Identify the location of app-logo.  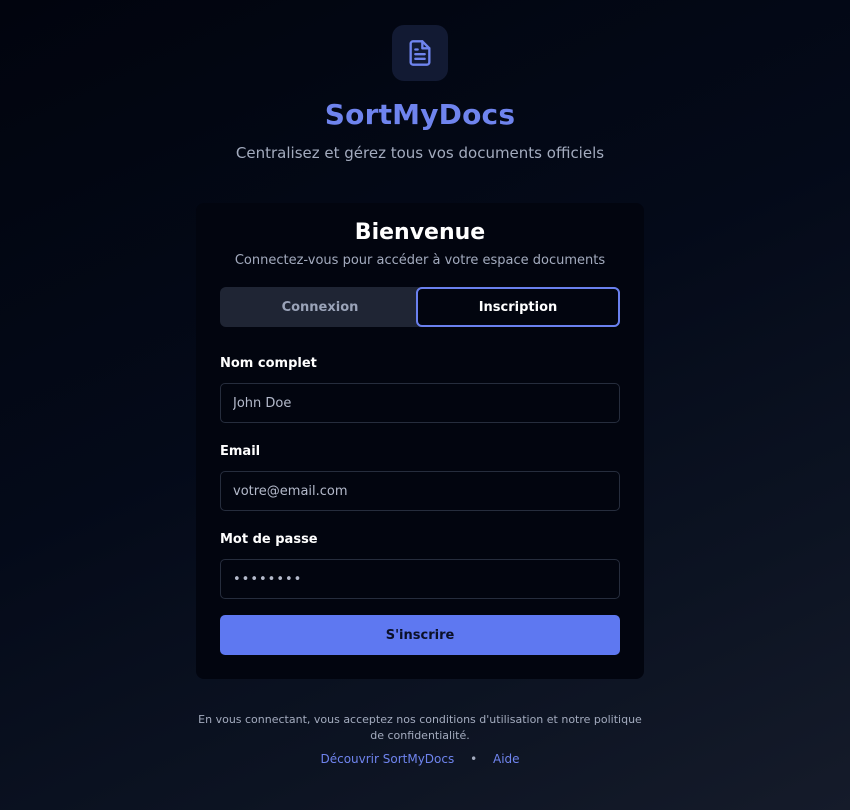
(420, 53).